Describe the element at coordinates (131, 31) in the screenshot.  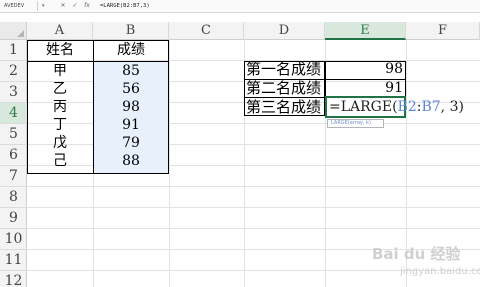
I see `column-header-b: B` at that location.